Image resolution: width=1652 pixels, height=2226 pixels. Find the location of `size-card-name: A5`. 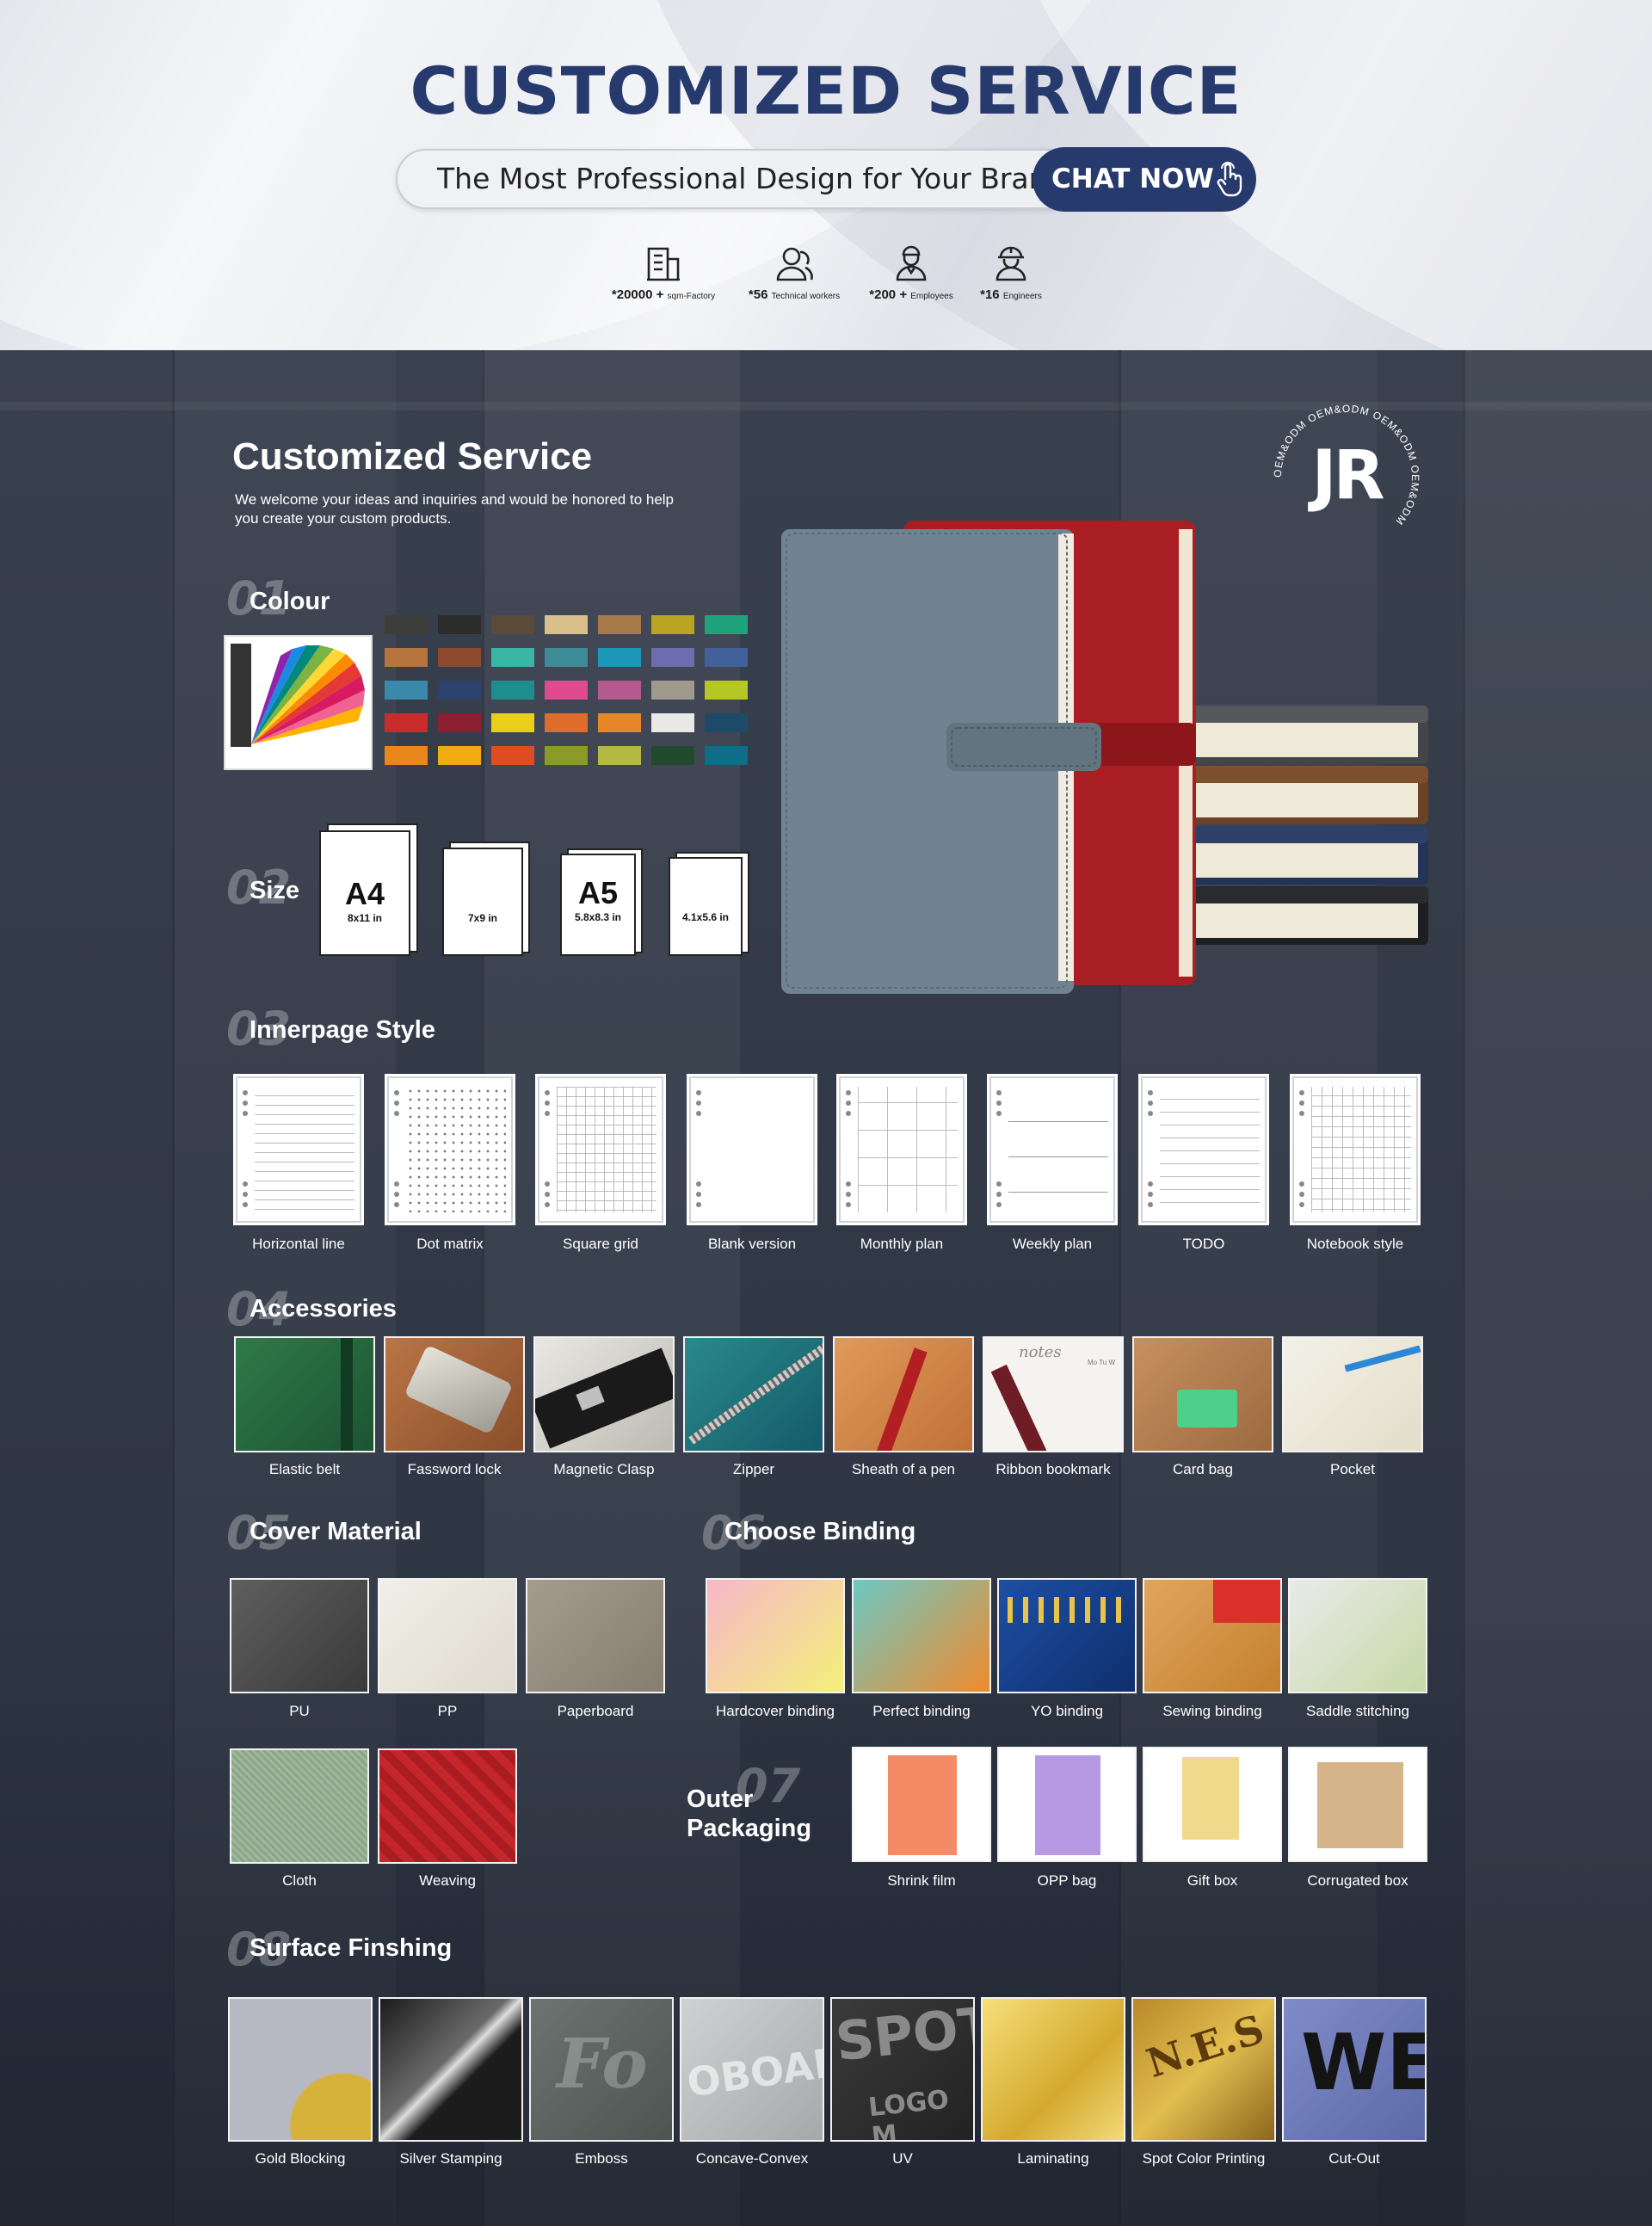

size-card-name: A5 is located at coordinates (598, 893).